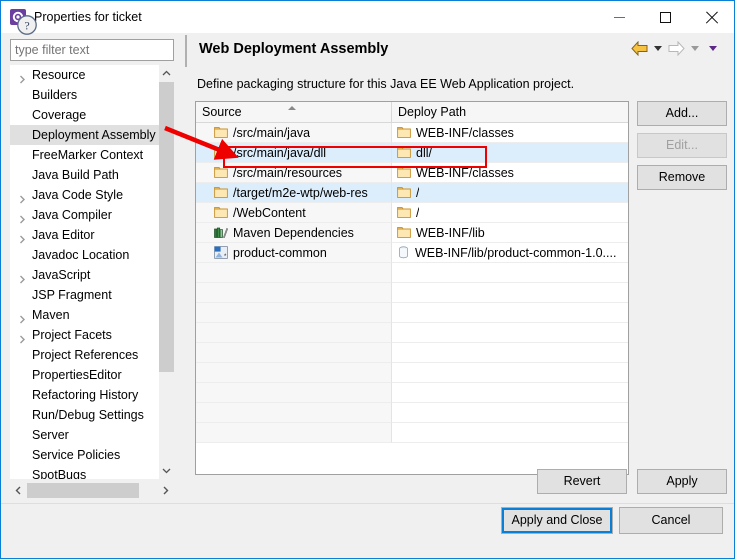 The image size is (735, 559). Describe the element at coordinates (18, 490) in the screenshot. I see `scroll-left-icon` at that location.